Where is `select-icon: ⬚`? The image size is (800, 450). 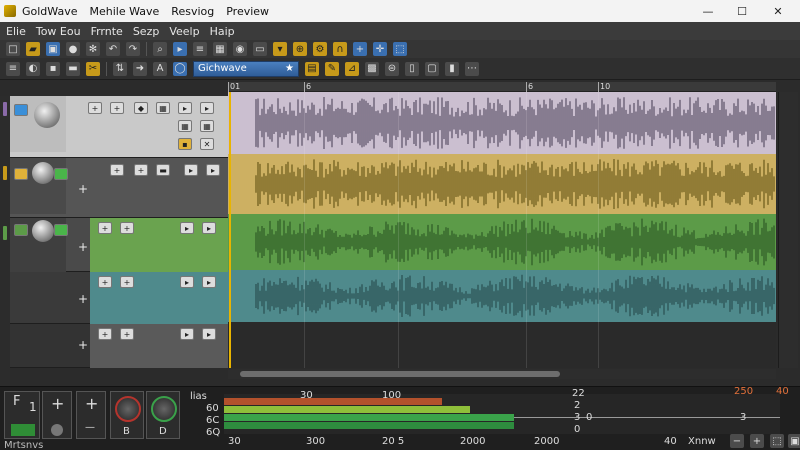
select-icon: ⬚ is located at coordinates (400, 49).